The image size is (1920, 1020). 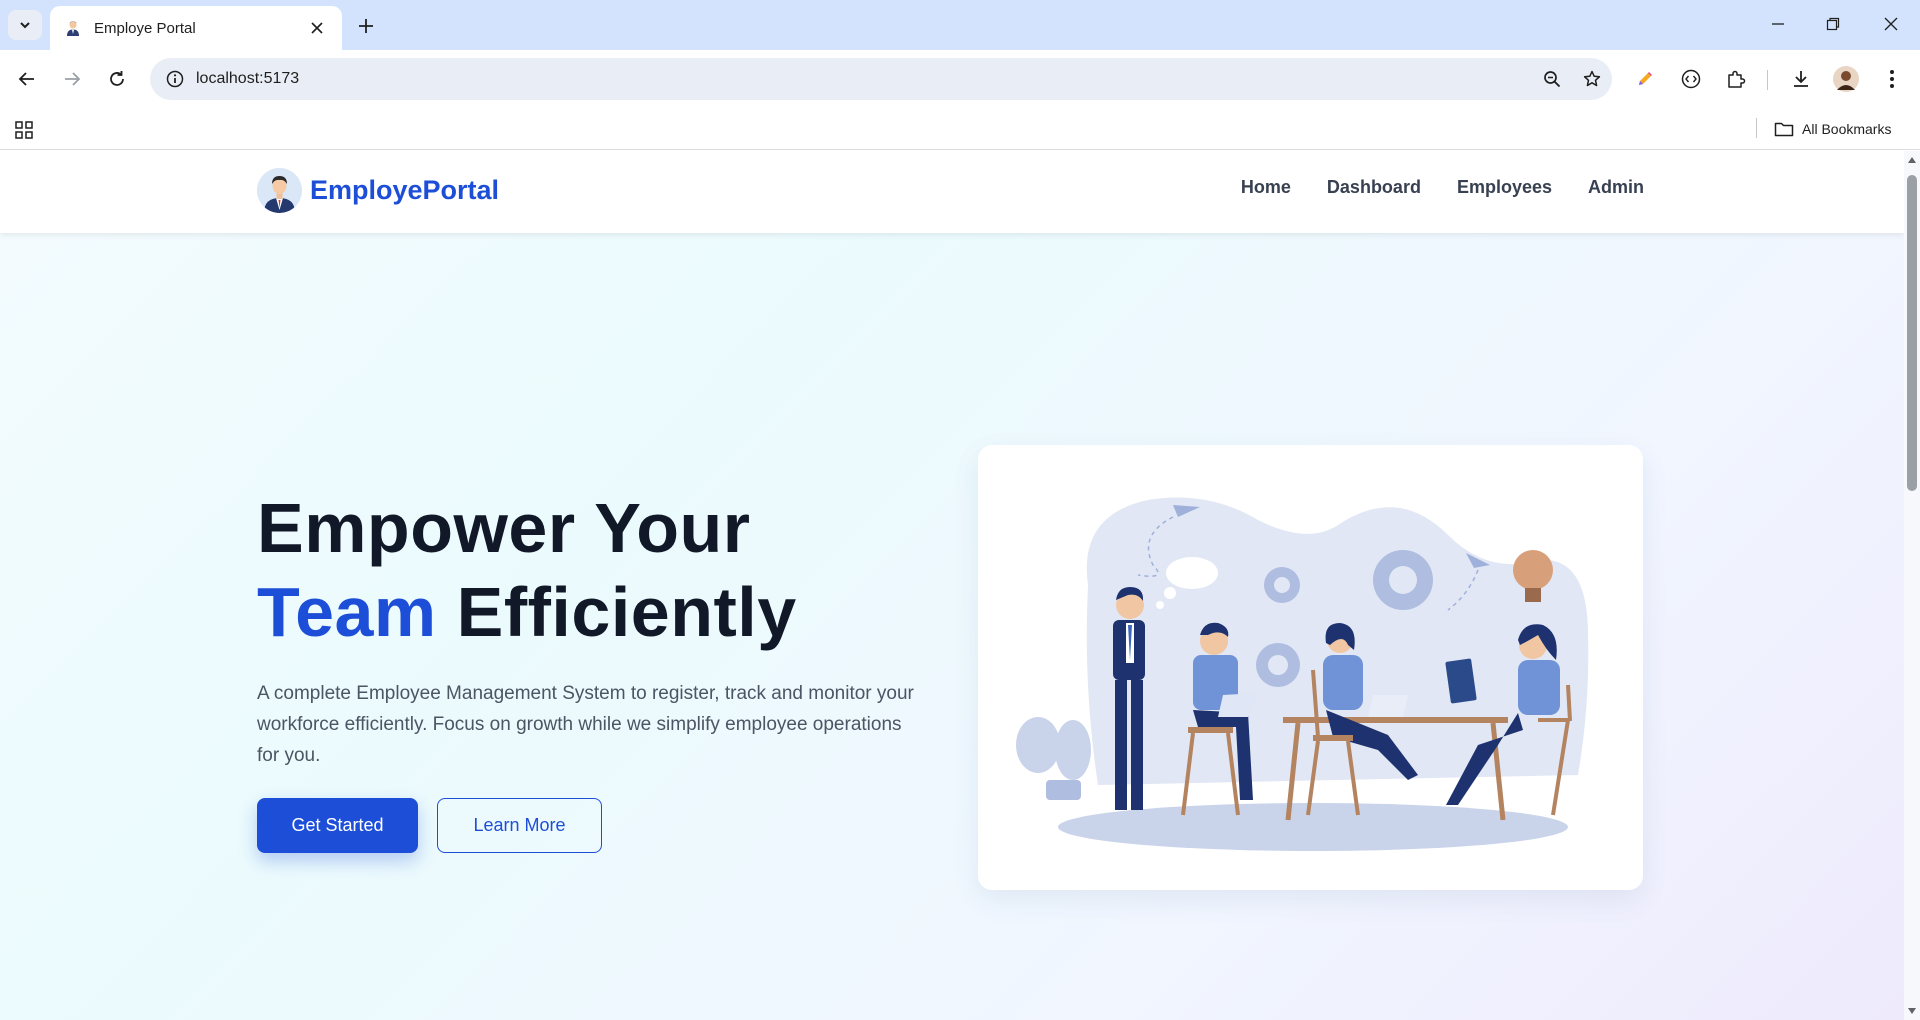 What do you see at coordinates (1847, 129) in the screenshot?
I see `all-bookmarks-label: All Bookmarks` at bounding box center [1847, 129].